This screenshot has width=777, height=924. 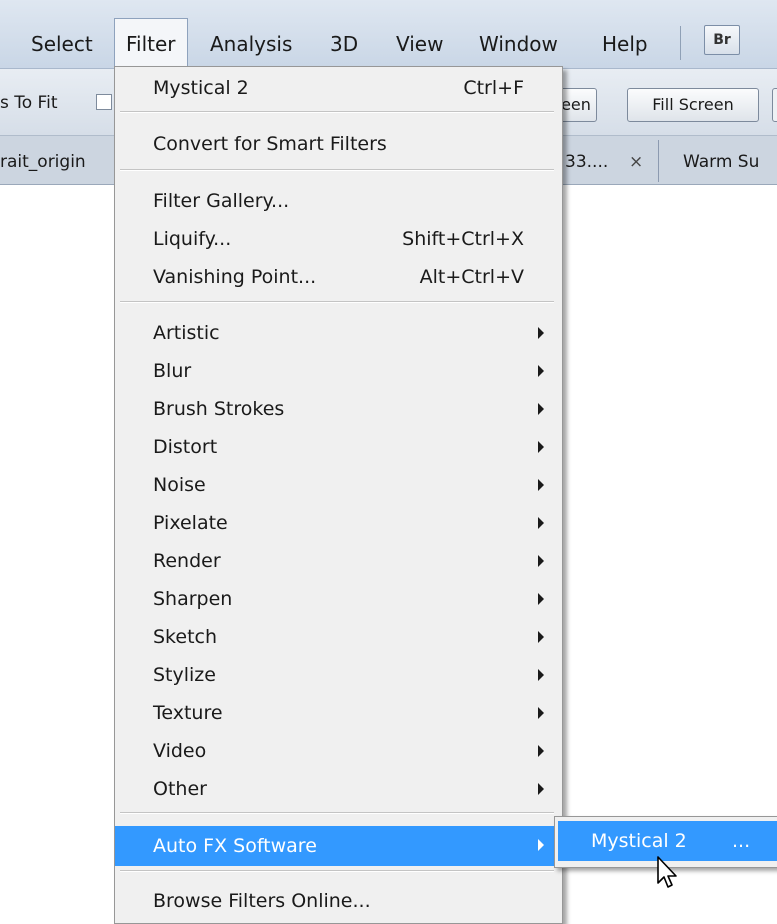 What do you see at coordinates (29, 103) in the screenshot?
I see `fit-label: s To Fit` at bounding box center [29, 103].